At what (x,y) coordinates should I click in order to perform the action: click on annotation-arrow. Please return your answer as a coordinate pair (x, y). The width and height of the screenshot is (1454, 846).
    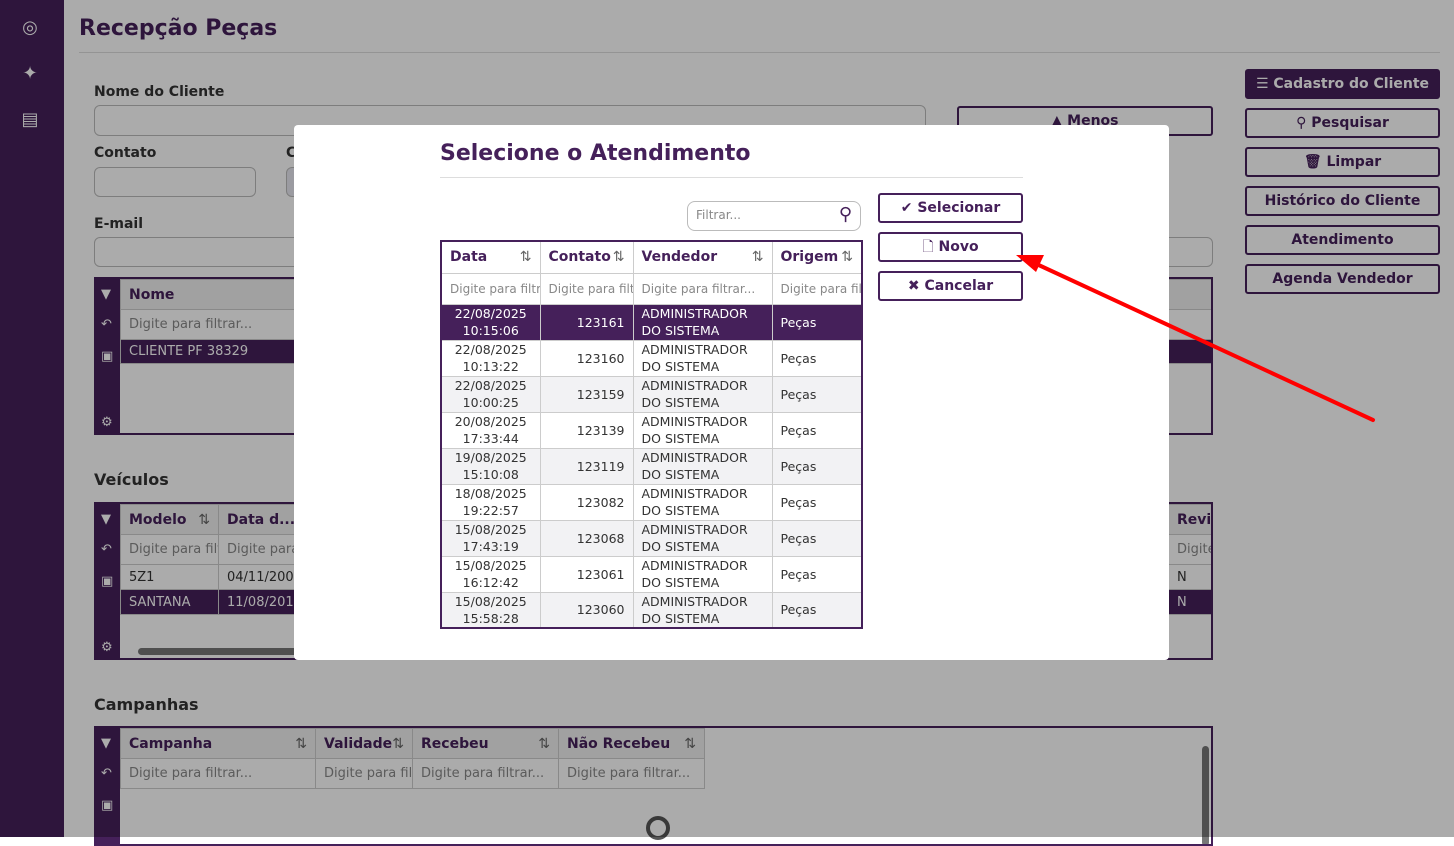
    Looking at the image, I should click on (1195, 338).